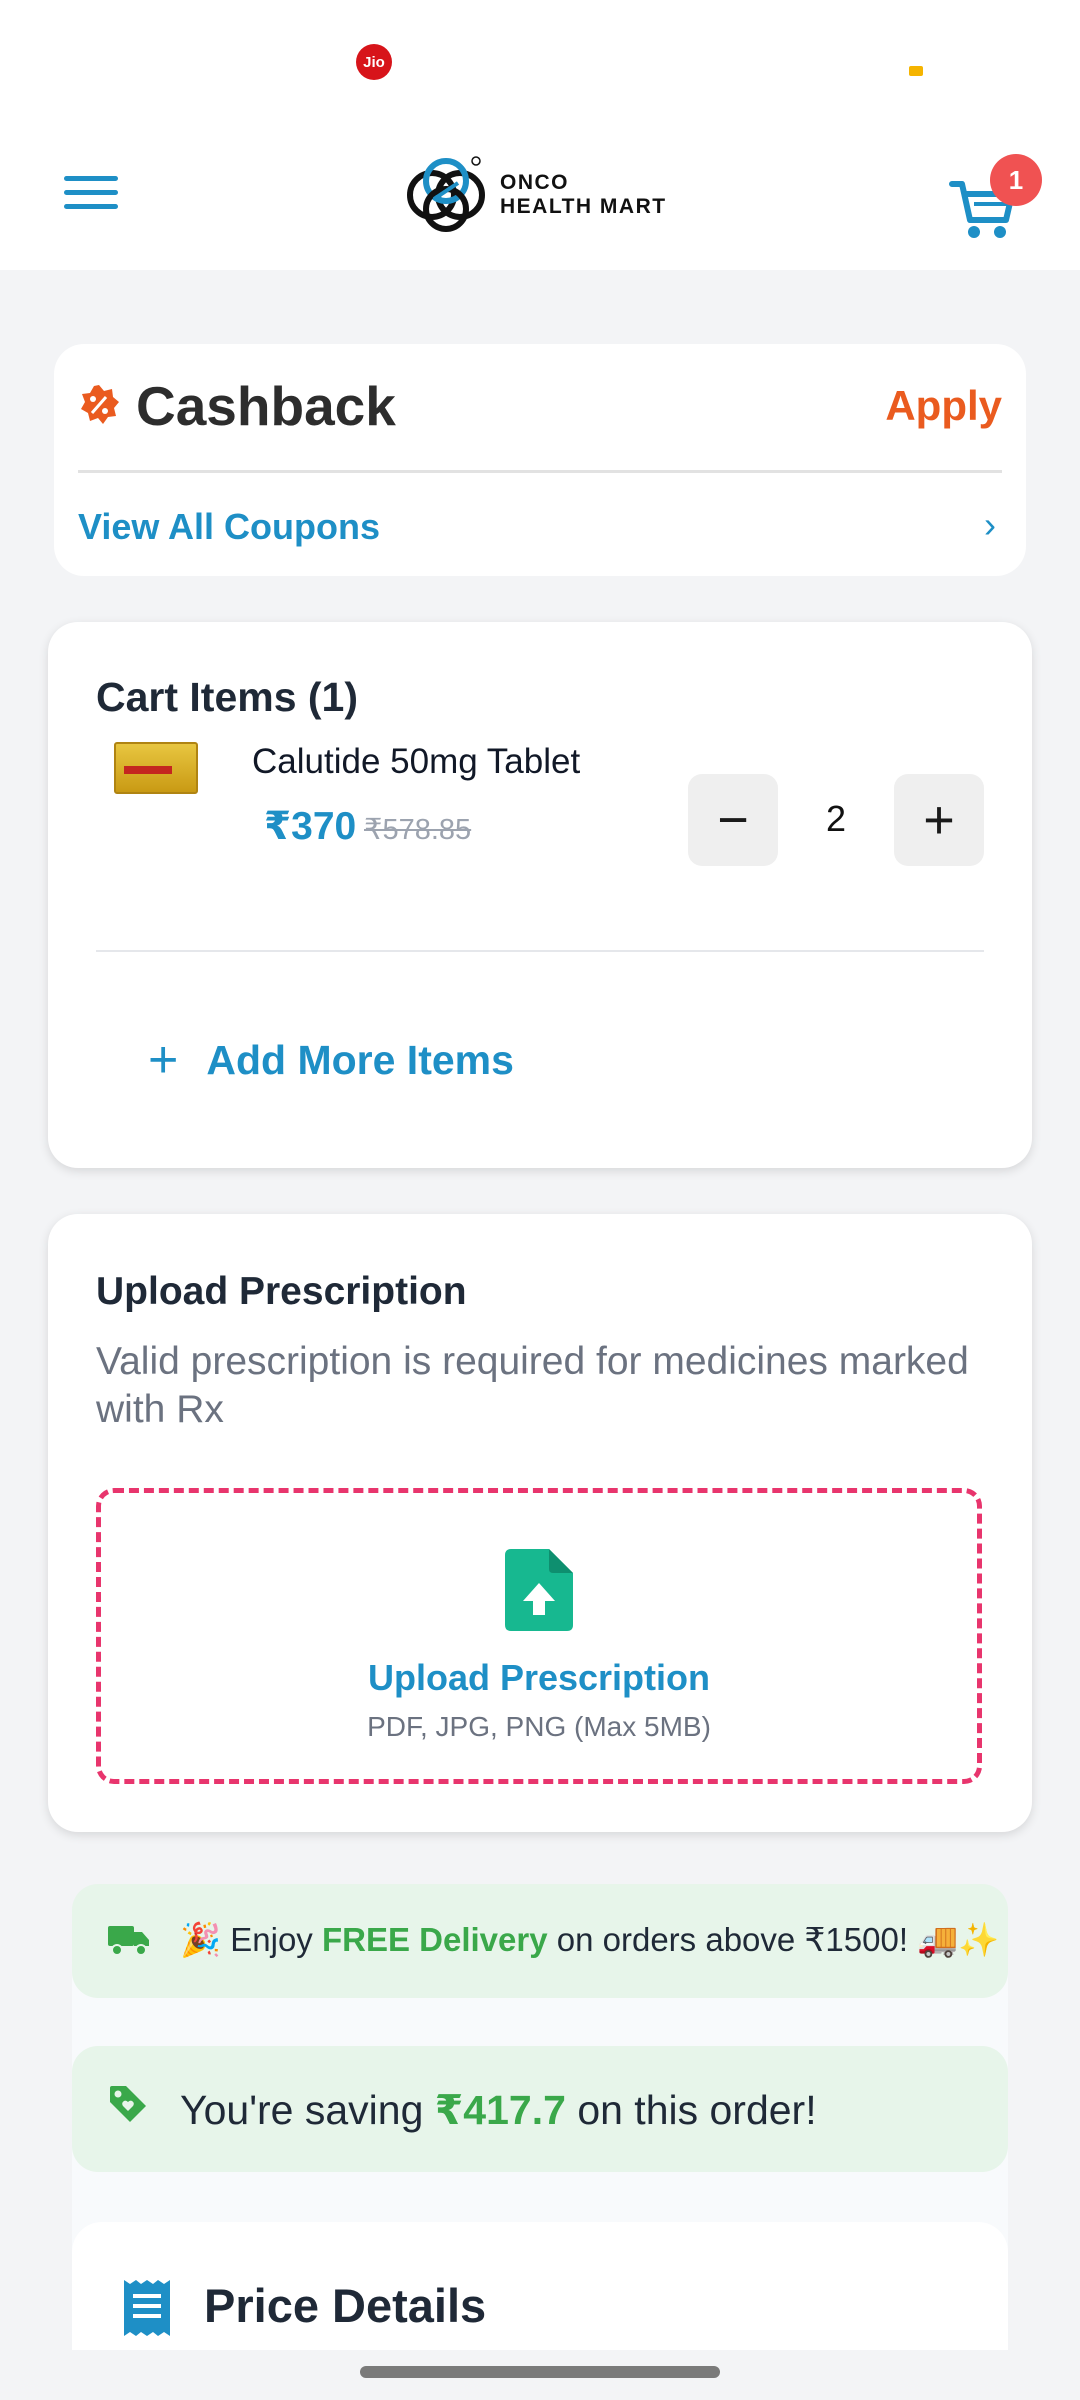 The width and height of the screenshot is (1080, 2400). What do you see at coordinates (128, 2104) in the screenshot?
I see `tag-icon` at bounding box center [128, 2104].